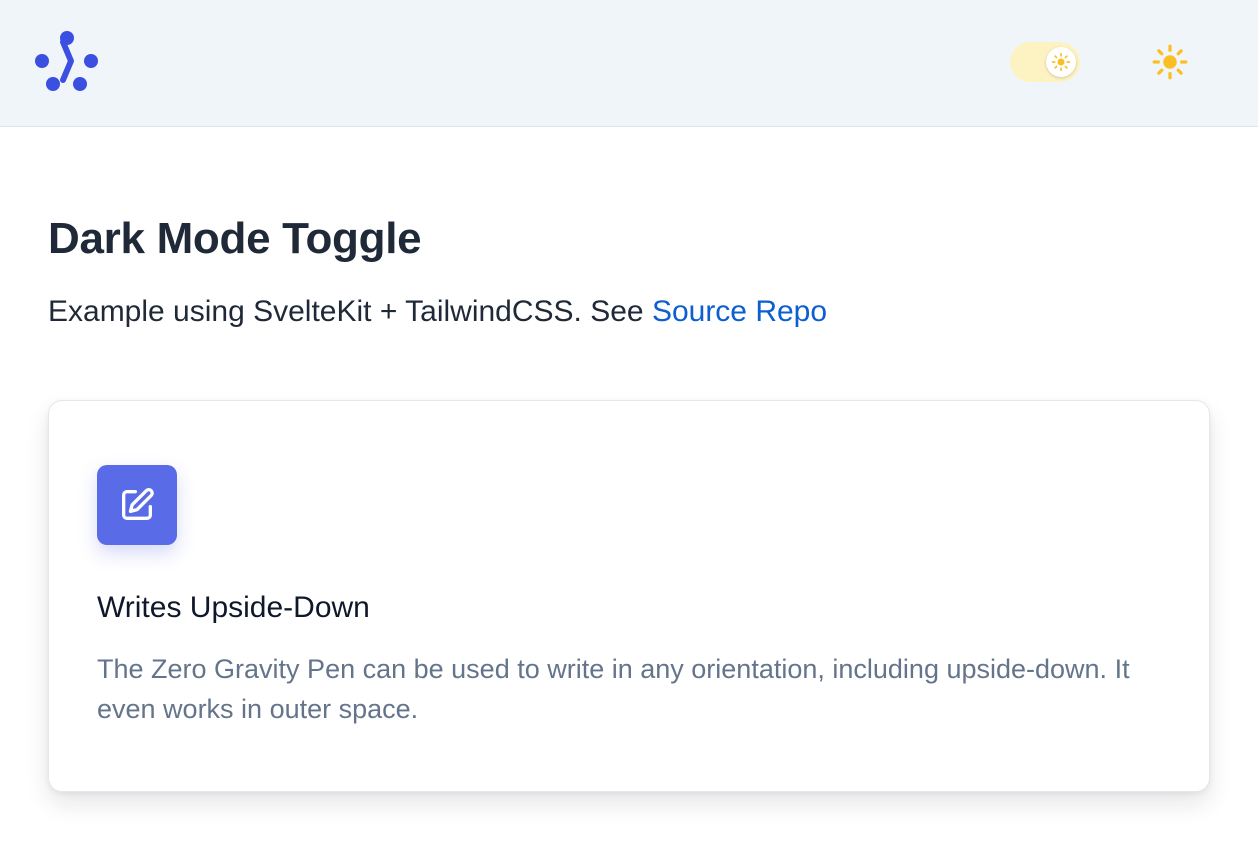 This screenshot has height=842, width=1258. I want to click on page-title: Dark Mode Toggle, so click(235, 238).